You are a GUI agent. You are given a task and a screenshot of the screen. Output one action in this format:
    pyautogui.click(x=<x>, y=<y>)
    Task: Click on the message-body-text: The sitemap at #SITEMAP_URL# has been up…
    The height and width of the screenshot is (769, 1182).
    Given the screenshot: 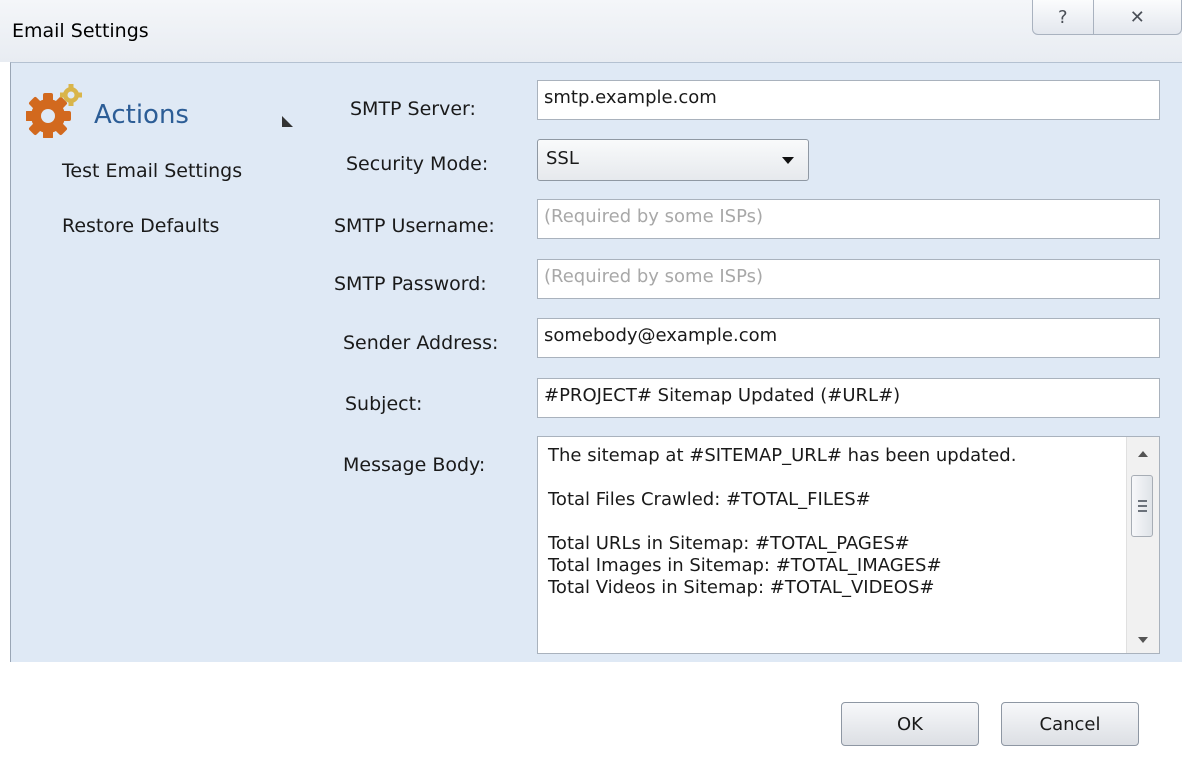 What is the action you would take?
    pyautogui.click(x=782, y=521)
    